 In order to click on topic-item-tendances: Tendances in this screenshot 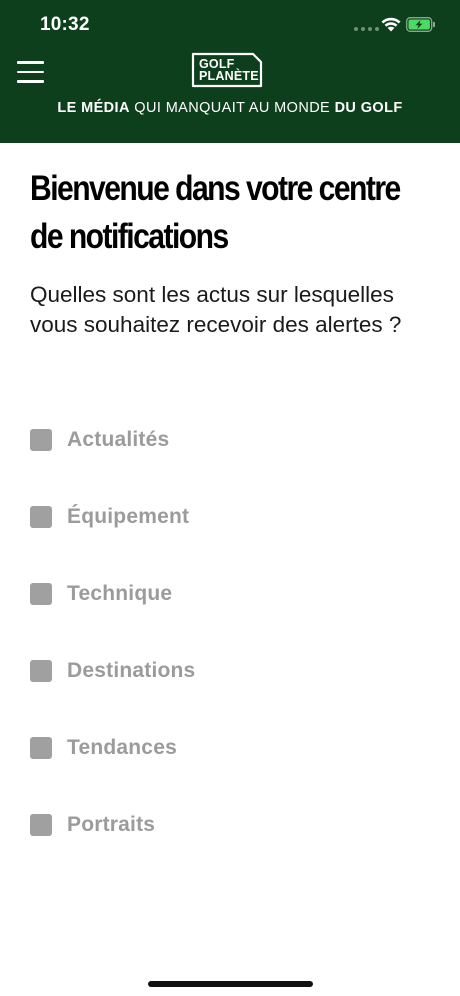, I will do `click(112, 748)`.